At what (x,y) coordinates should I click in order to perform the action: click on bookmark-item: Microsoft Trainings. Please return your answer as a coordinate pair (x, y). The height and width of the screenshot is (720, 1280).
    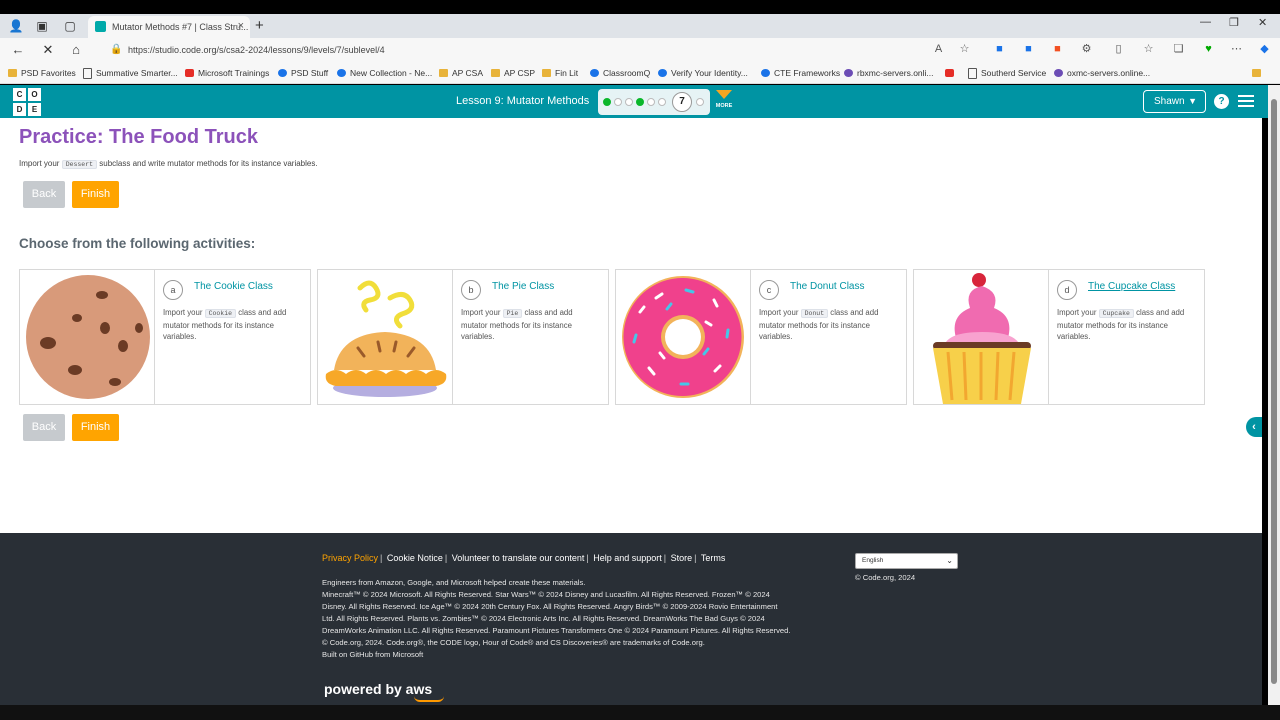
    Looking at the image, I should click on (227, 73).